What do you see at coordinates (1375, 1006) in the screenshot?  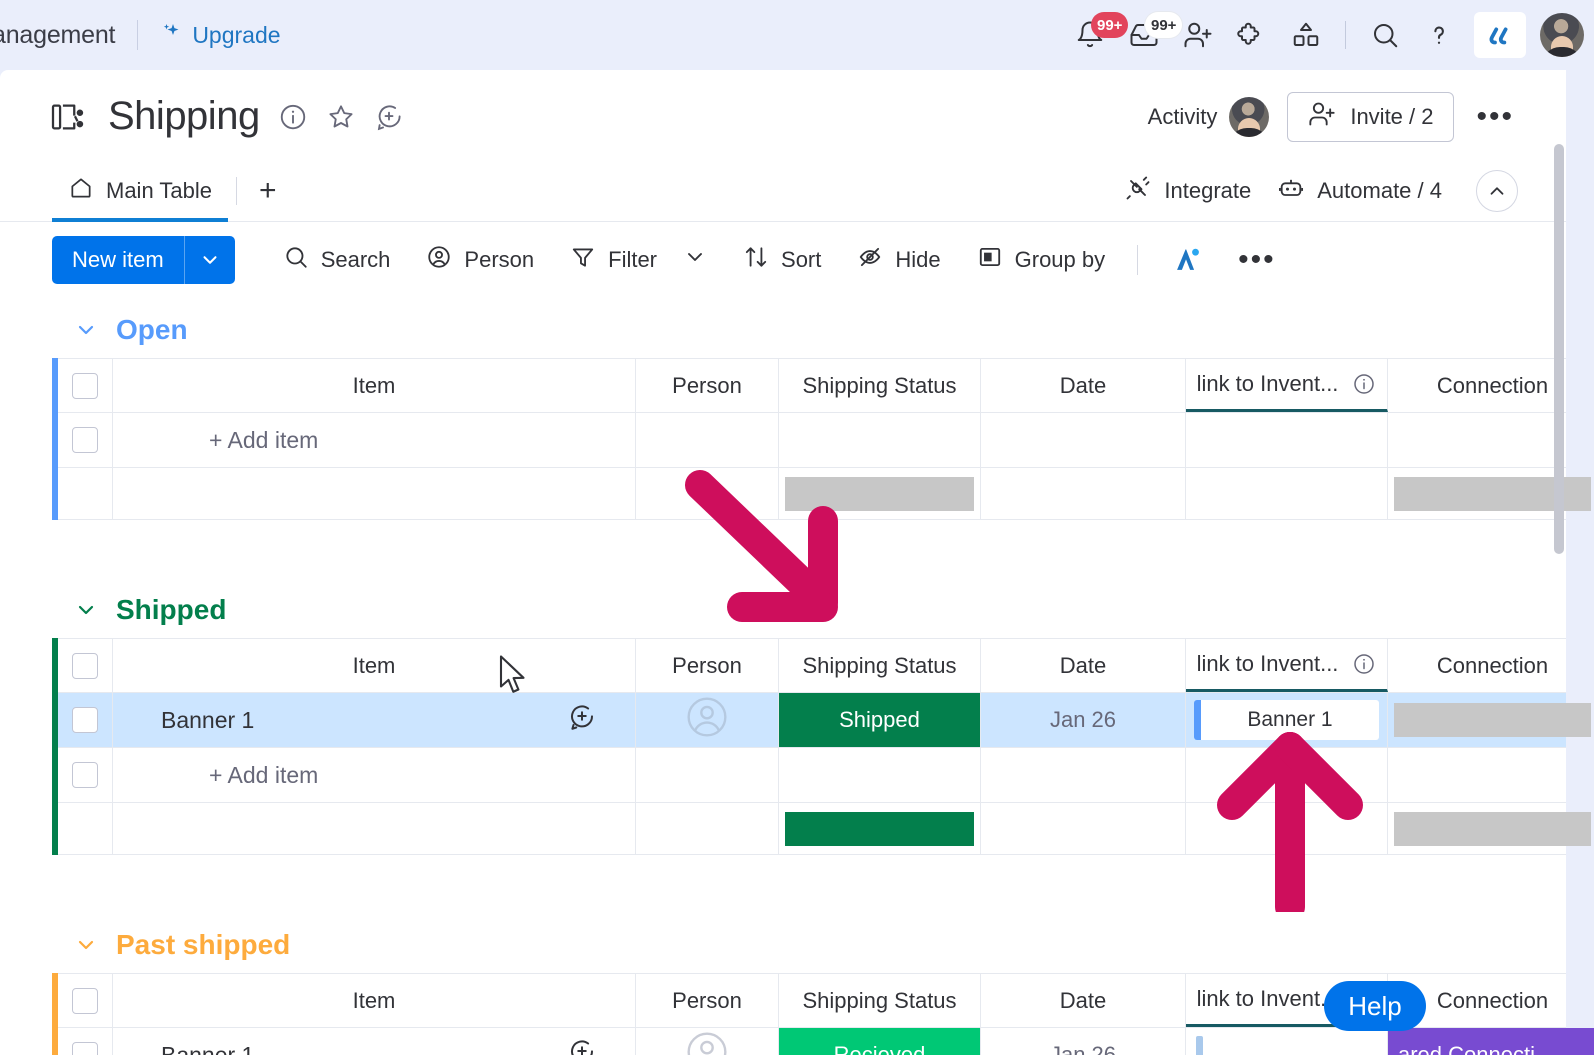 I see `help-button: Help` at bounding box center [1375, 1006].